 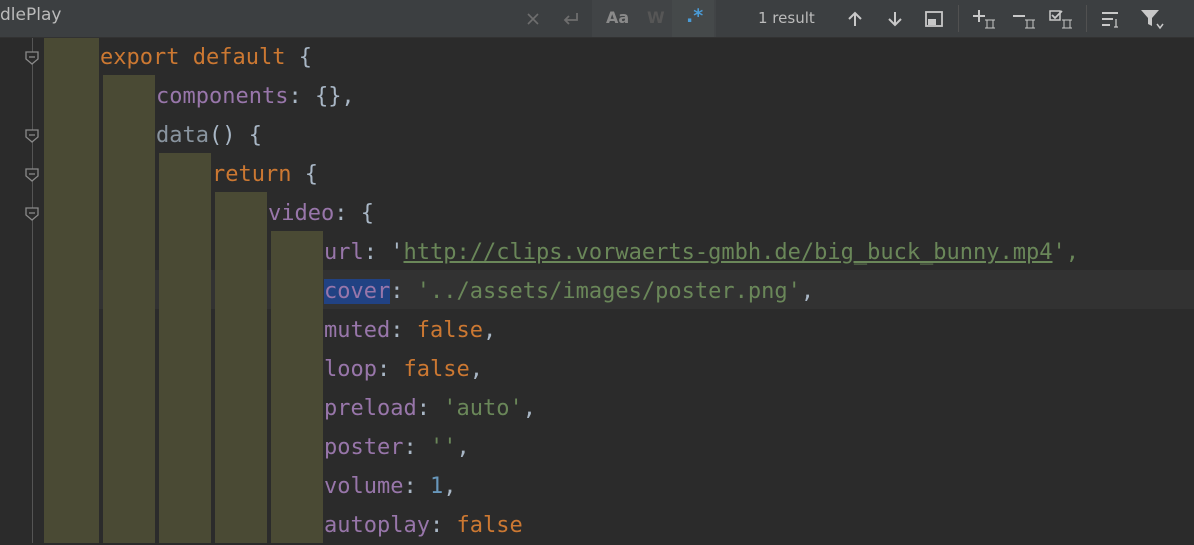 I want to click on find-toolbar: dlePlay Aa W .* 1 result, so click(x=597, y=19).